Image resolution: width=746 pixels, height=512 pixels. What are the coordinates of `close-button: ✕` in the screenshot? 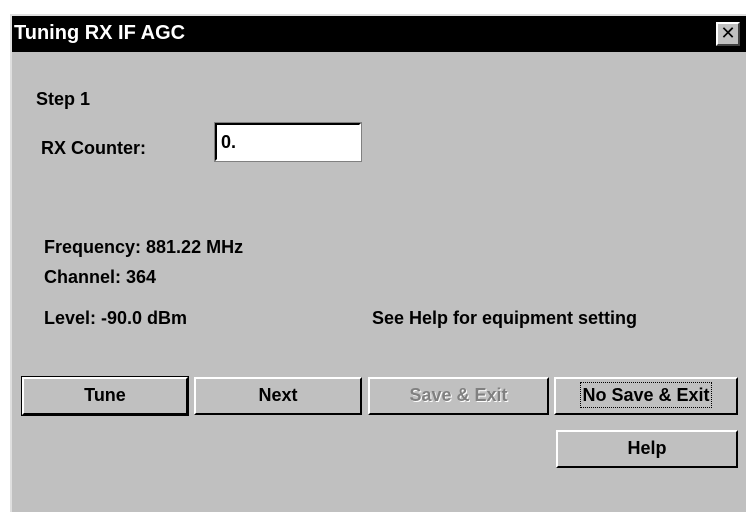 It's located at (728, 34).